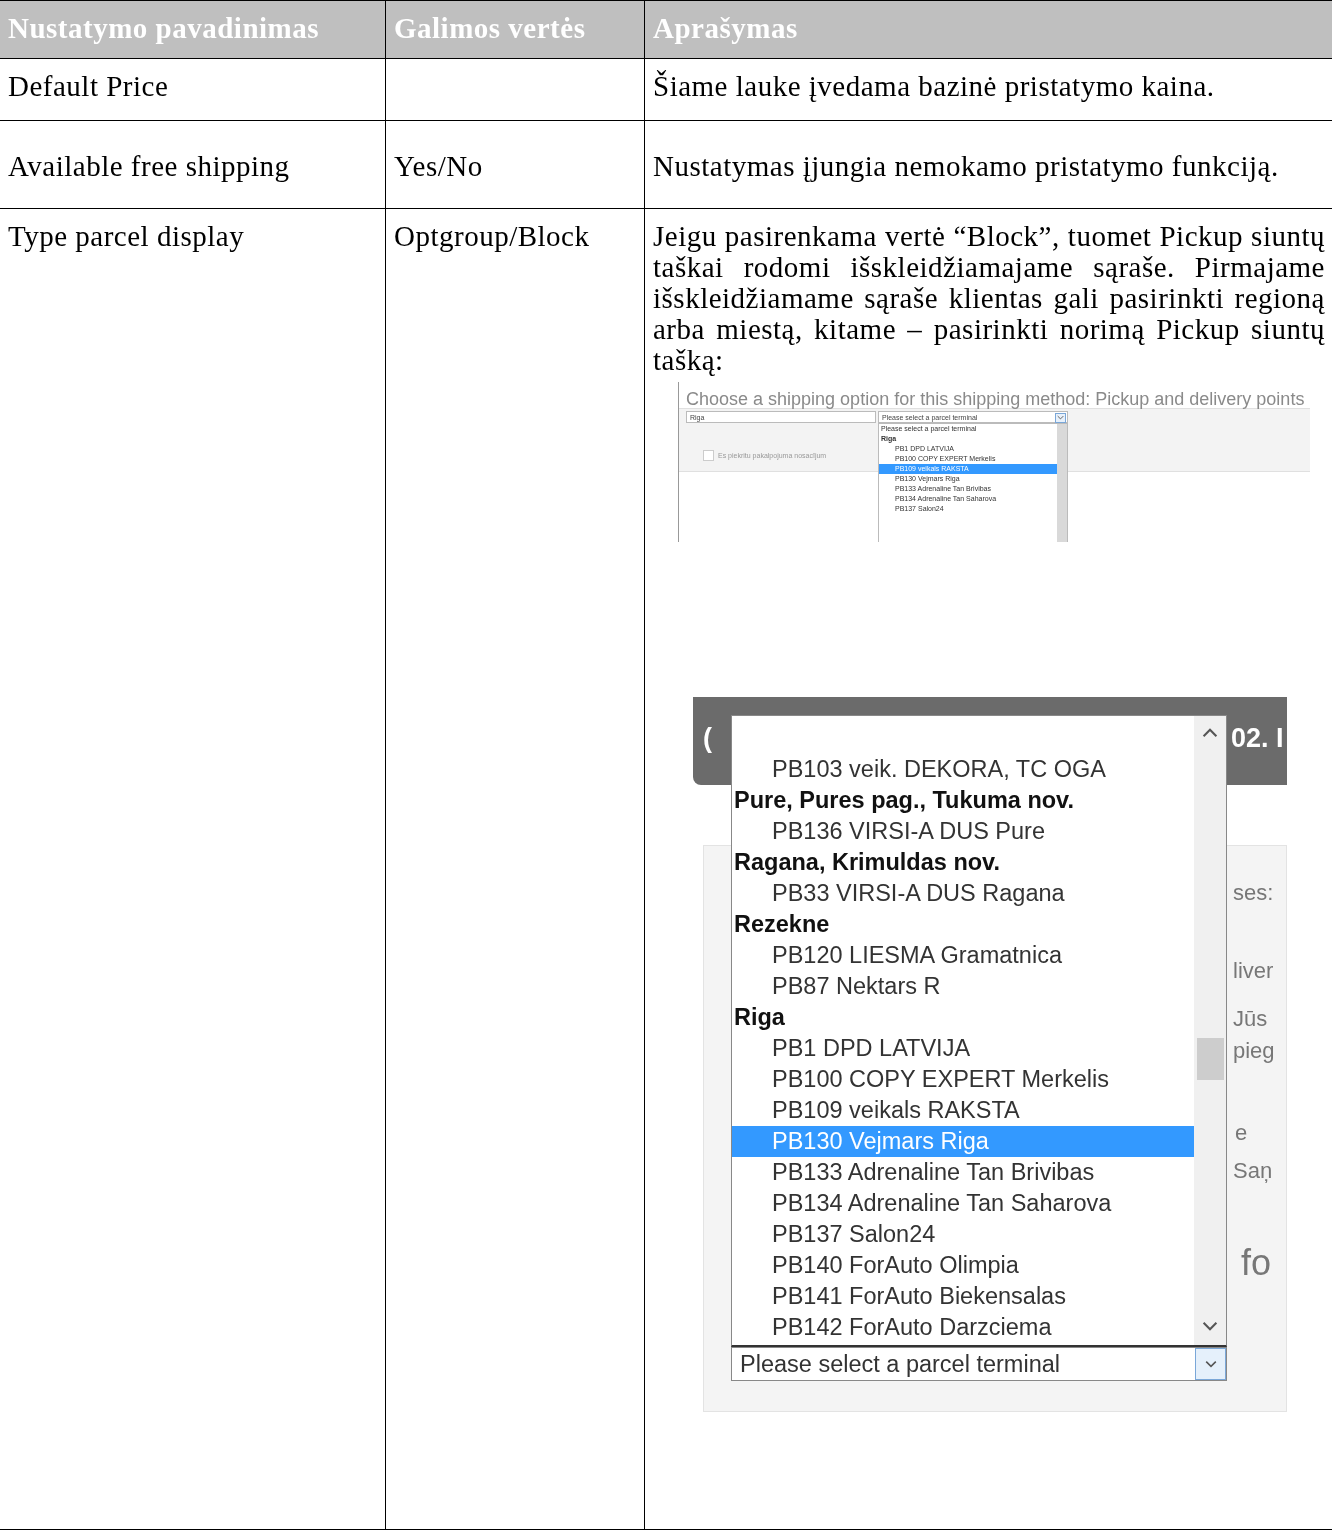  Describe the element at coordinates (995, 399) in the screenshot. I see `shipping-option-heading: Choose a shipping option for this shipping method: Pickup and delivery points` at that location.